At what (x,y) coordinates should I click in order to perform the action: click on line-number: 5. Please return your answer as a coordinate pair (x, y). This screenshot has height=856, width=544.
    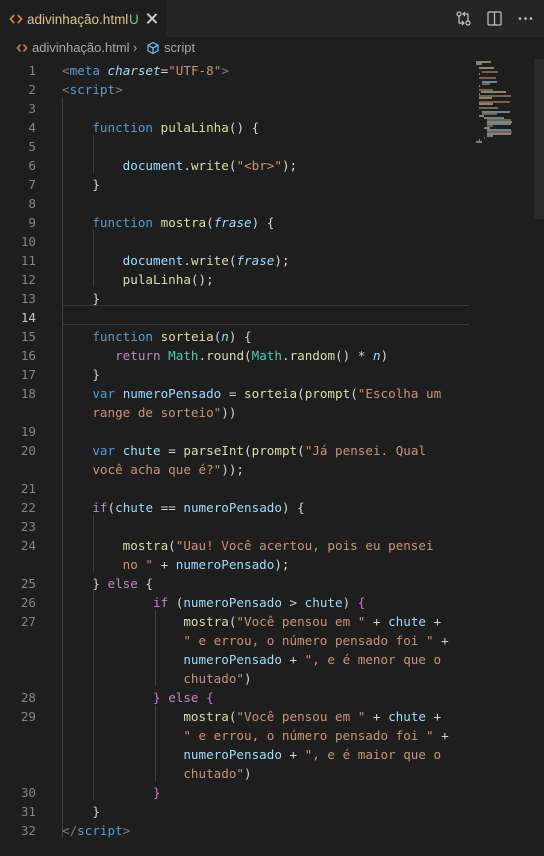
    Looking at the image, I should click on (32, 146).